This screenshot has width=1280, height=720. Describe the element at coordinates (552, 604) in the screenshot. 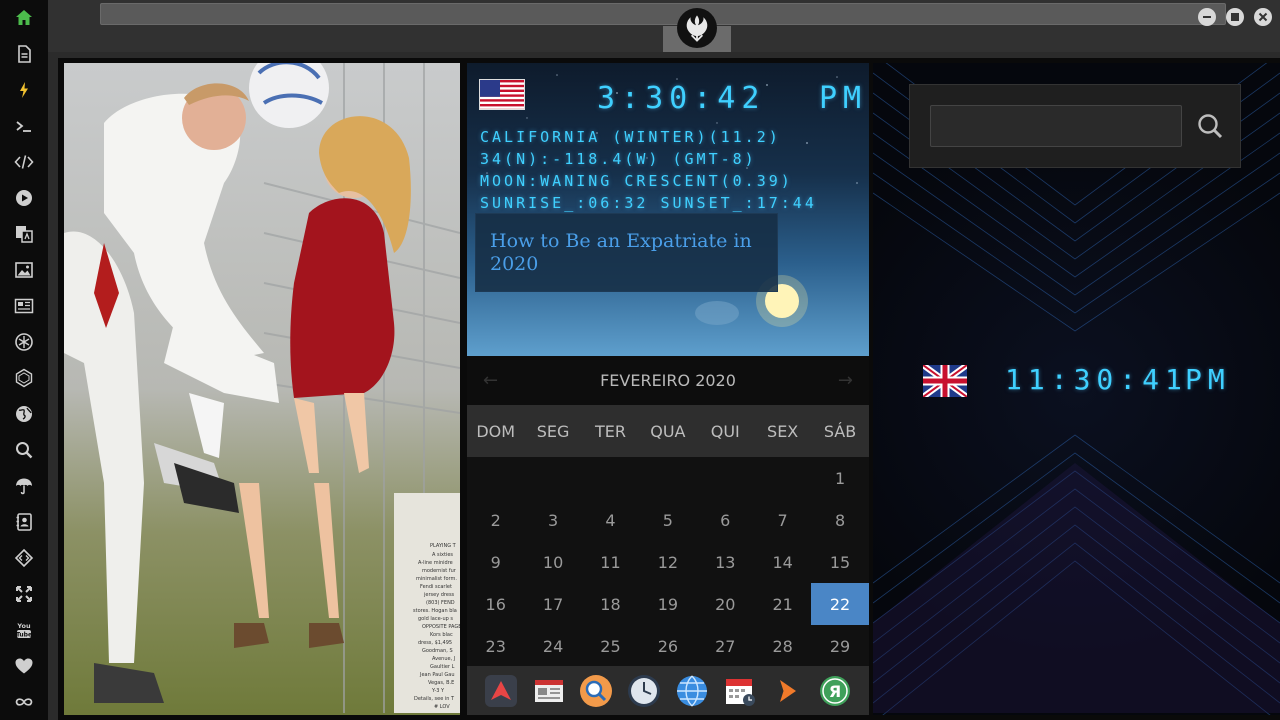

I see `calendar-day: 17` at that location.